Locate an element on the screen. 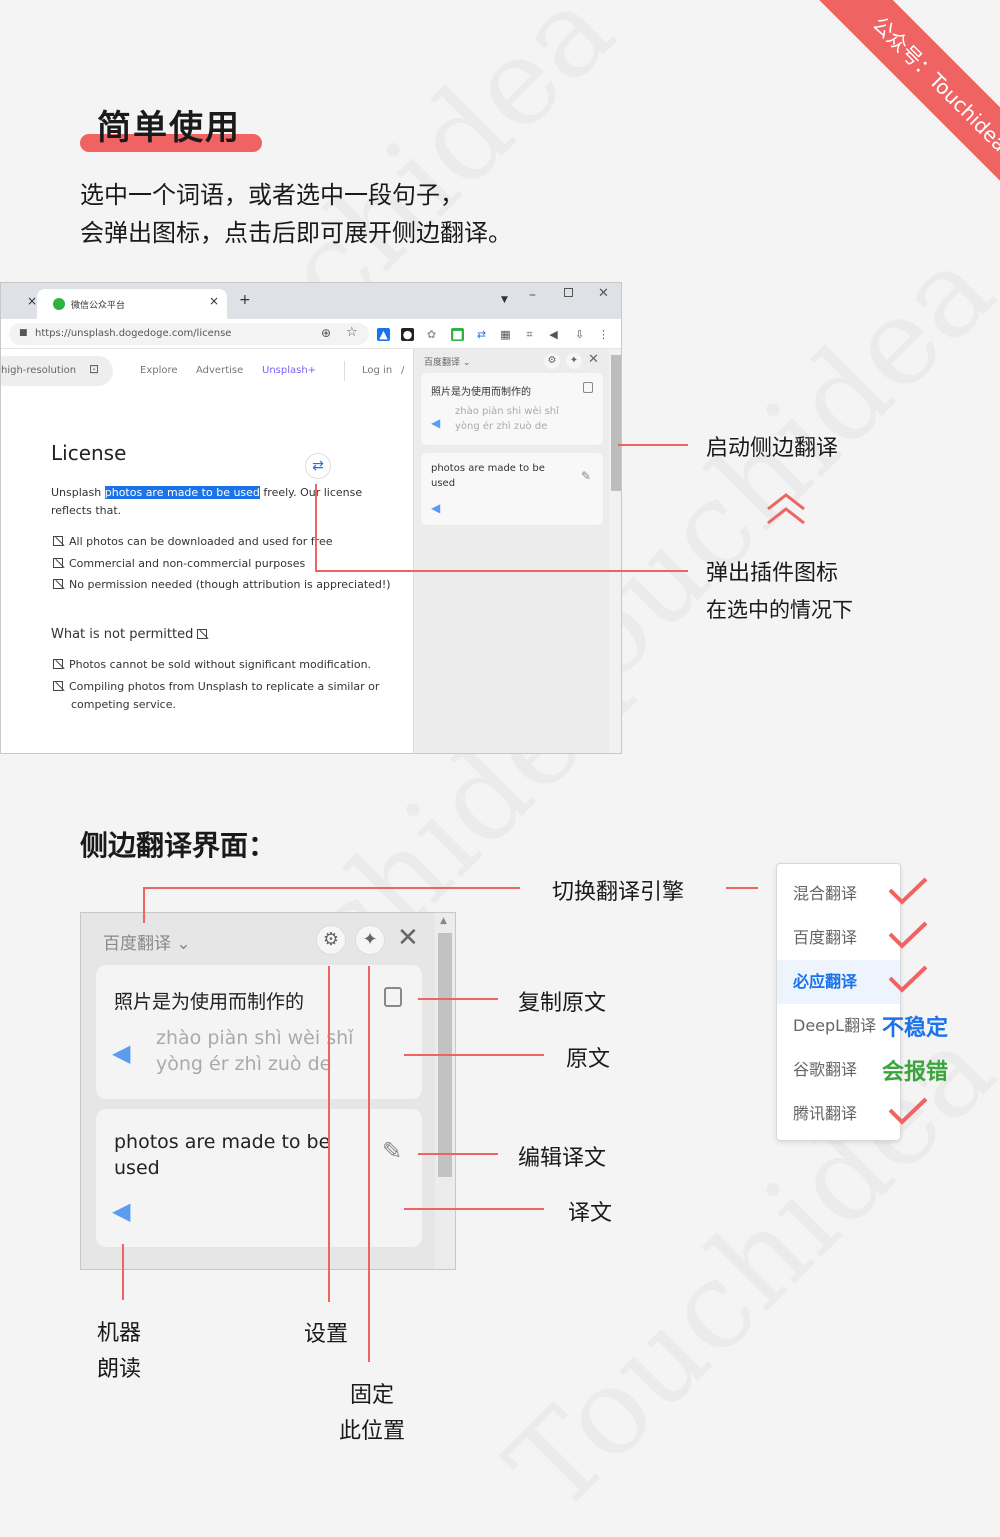 Image resolution: width=1000 pixels, height=1537 pixels. annotation-translation: 译文 is located at coordinates (590, 1213).